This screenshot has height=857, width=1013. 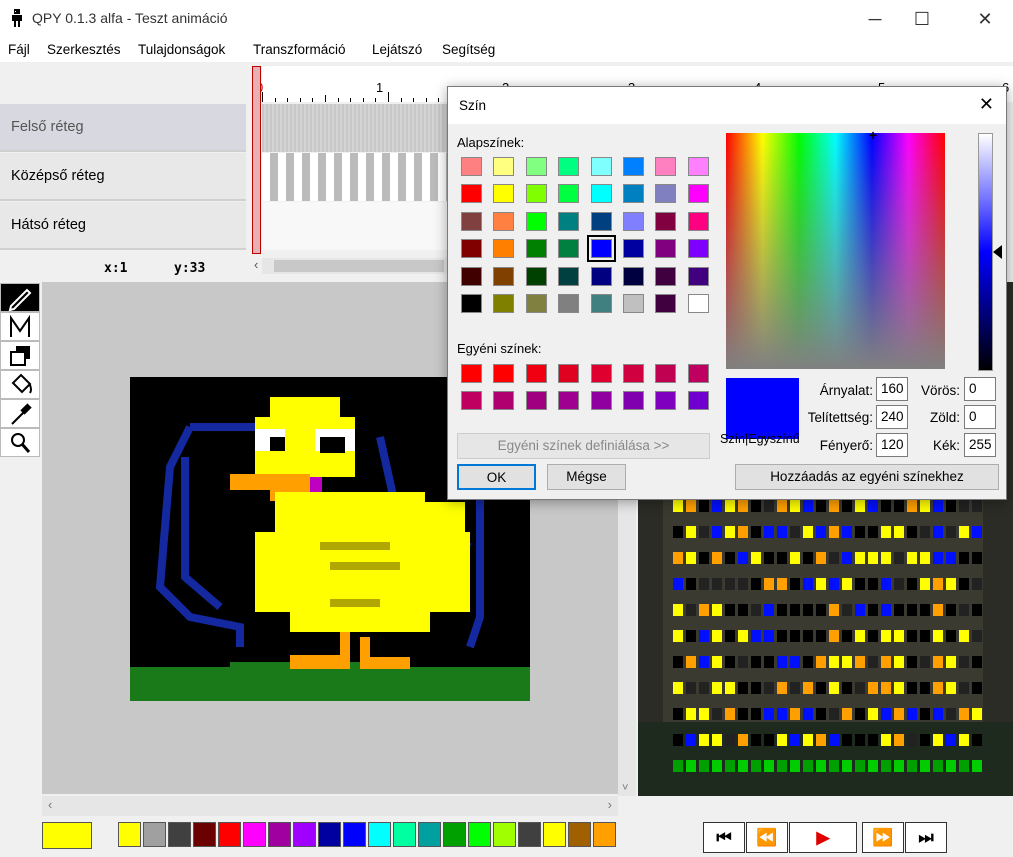 What do you see at coordinates (724, 837) in the screenshot?
I see `first-frame-button: ⏮` at bounding box center [724, 837].